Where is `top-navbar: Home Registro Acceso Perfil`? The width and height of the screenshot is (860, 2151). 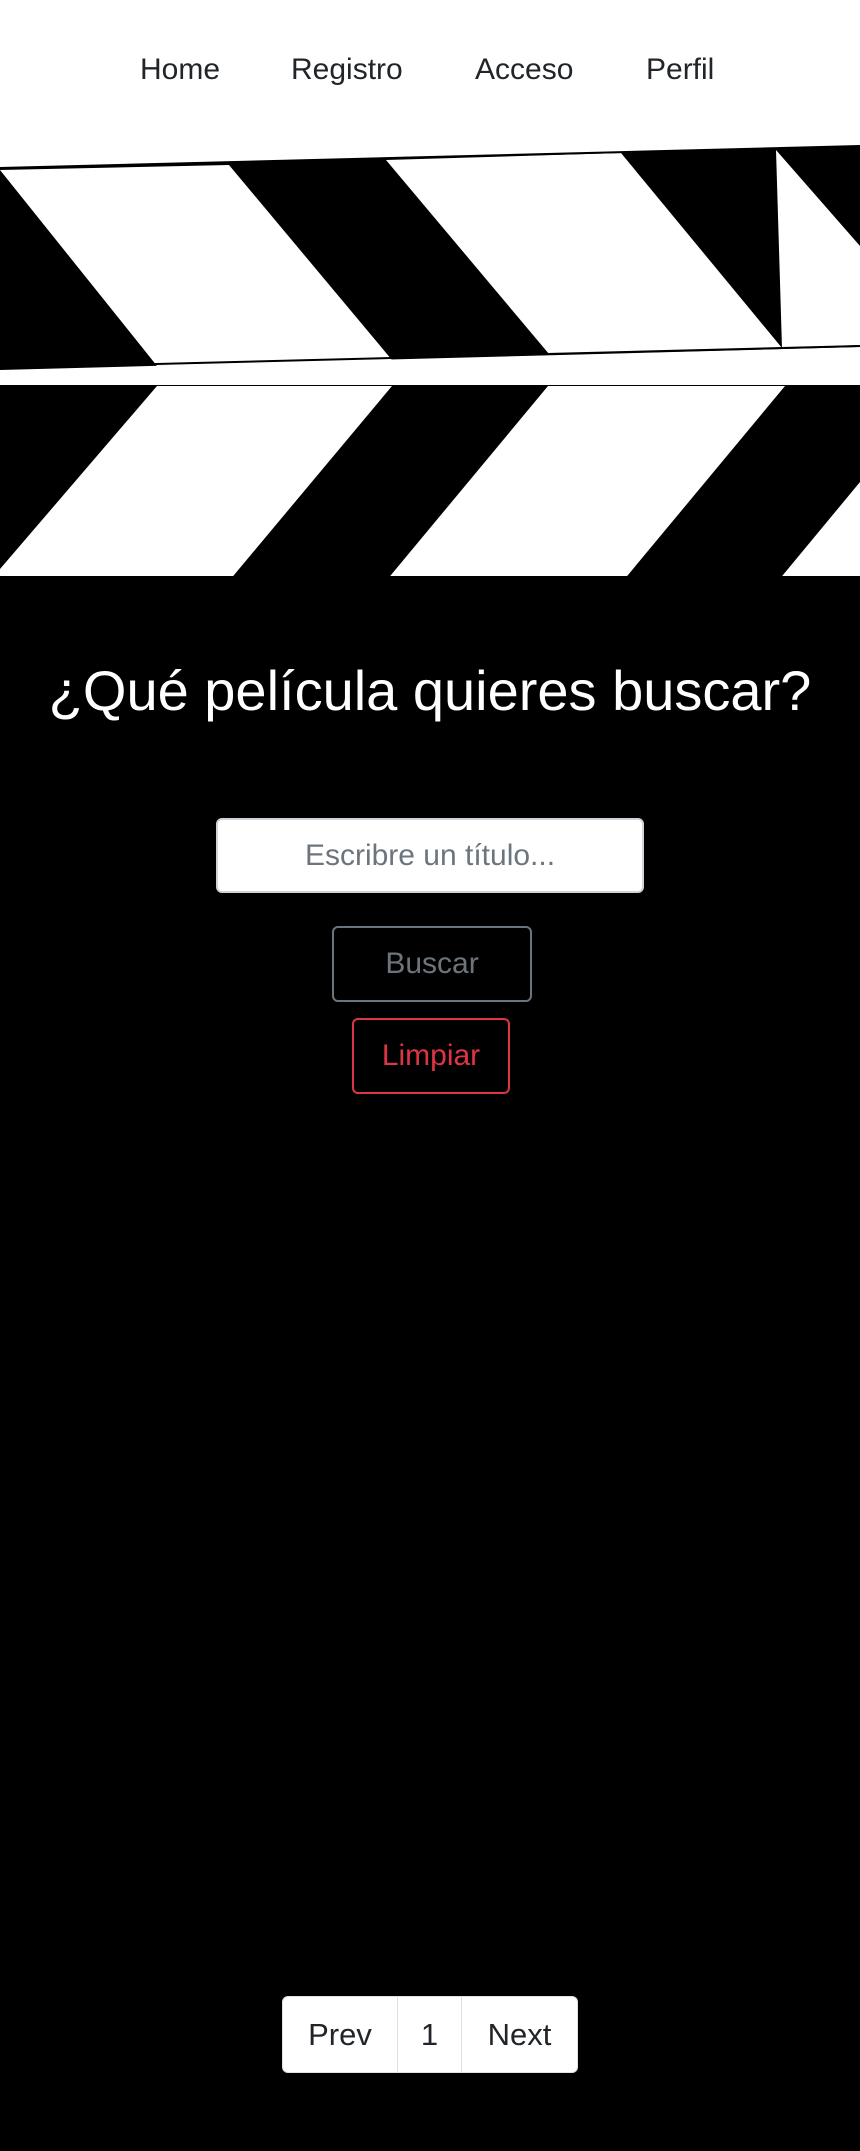
top-navbar: Home Registro Acceso Perfil is located at coordinates (430, 70).